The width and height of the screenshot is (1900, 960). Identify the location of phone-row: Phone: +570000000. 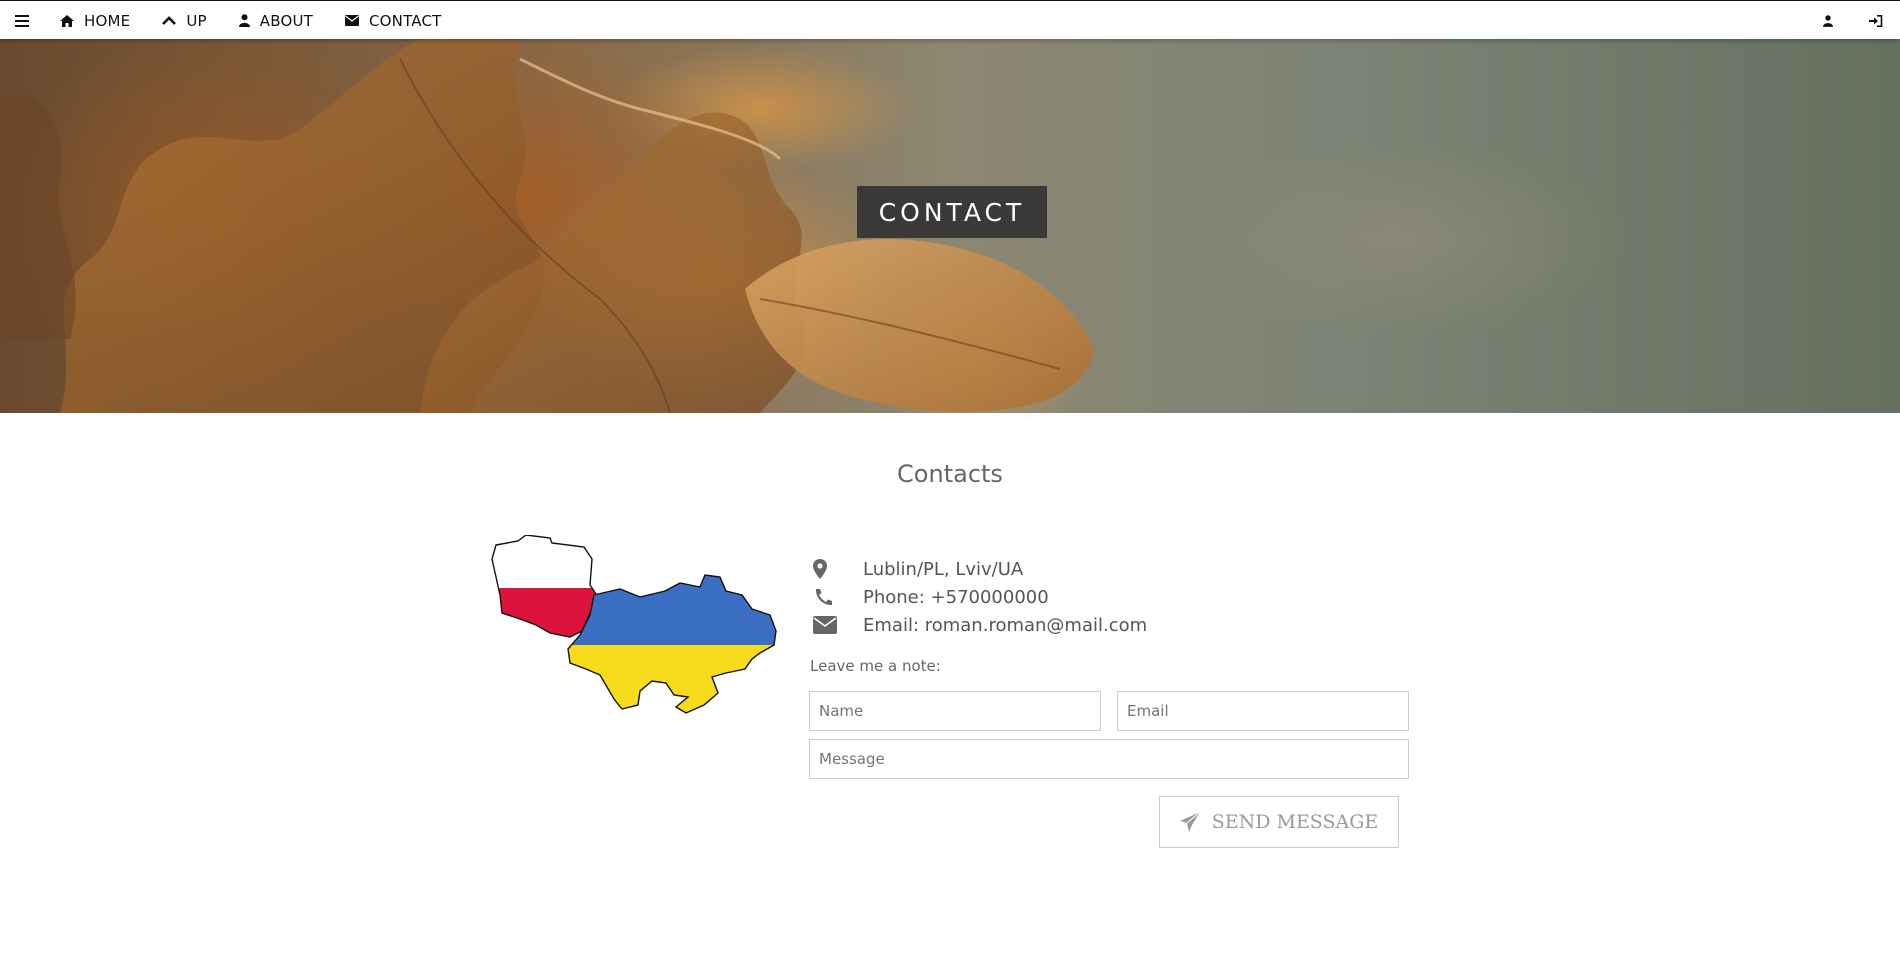
(978, 597).